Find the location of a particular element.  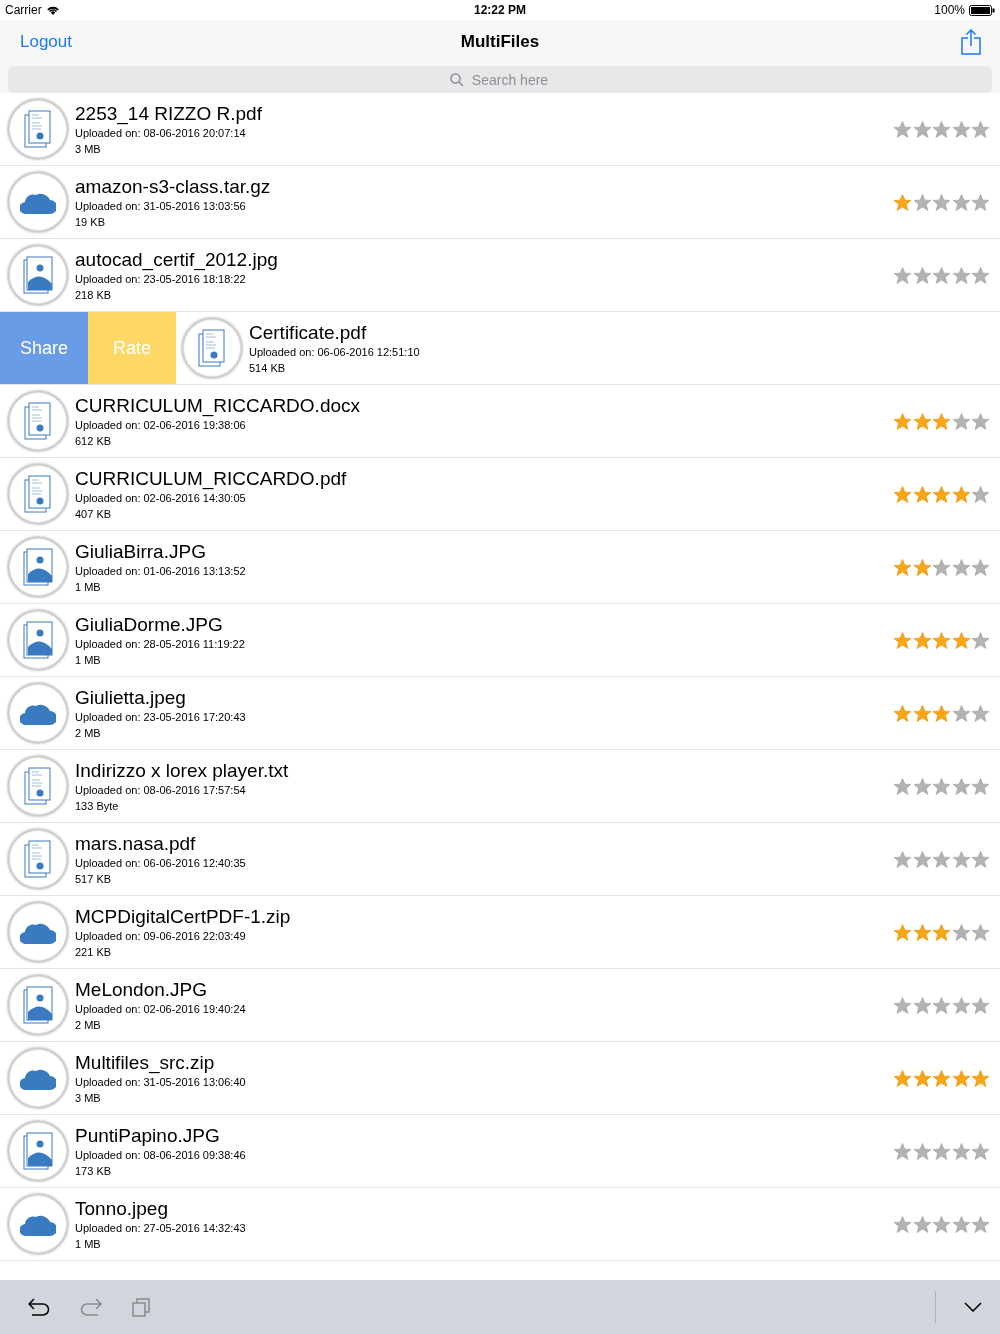

file-row: MeLondon.JPG Uploaded on: 02-06-2016 19:40:24 2 MB is located at coordinates (500, 1005).